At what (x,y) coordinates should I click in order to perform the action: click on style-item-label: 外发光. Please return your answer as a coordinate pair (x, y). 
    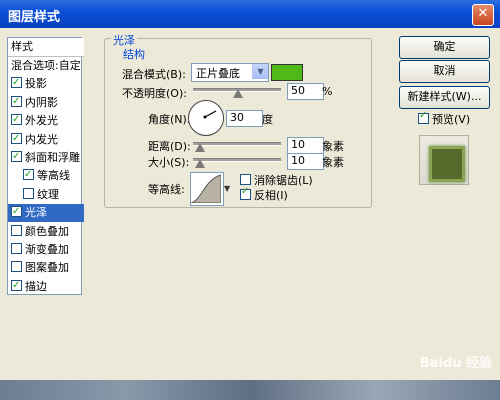
    Looking at the image, I should click on (41, 121).